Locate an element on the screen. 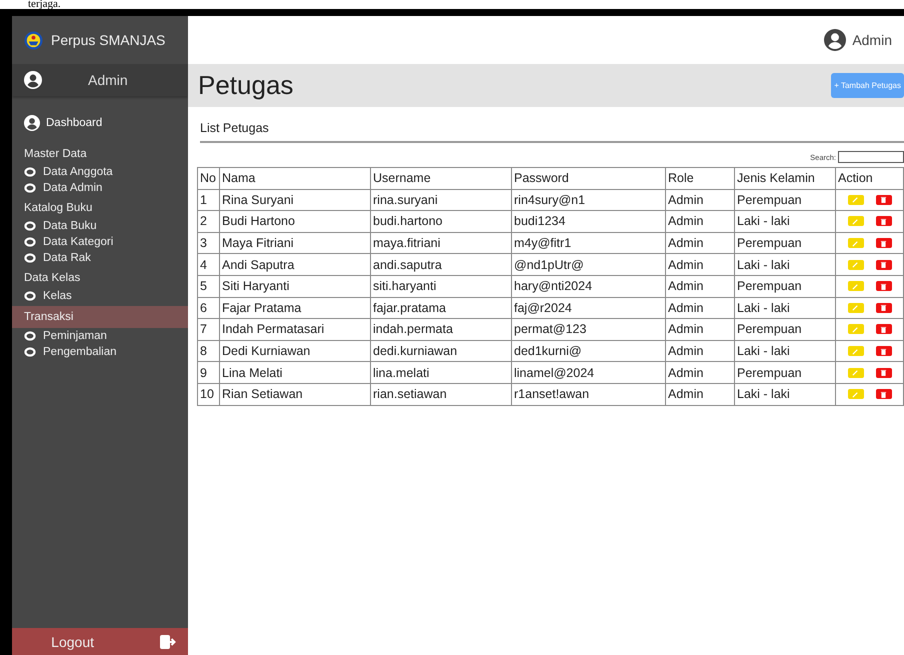 Image resolution: width=904 pixels, height=655 pixels. nav-section: Transaksi is located at coordinates (100, 317).